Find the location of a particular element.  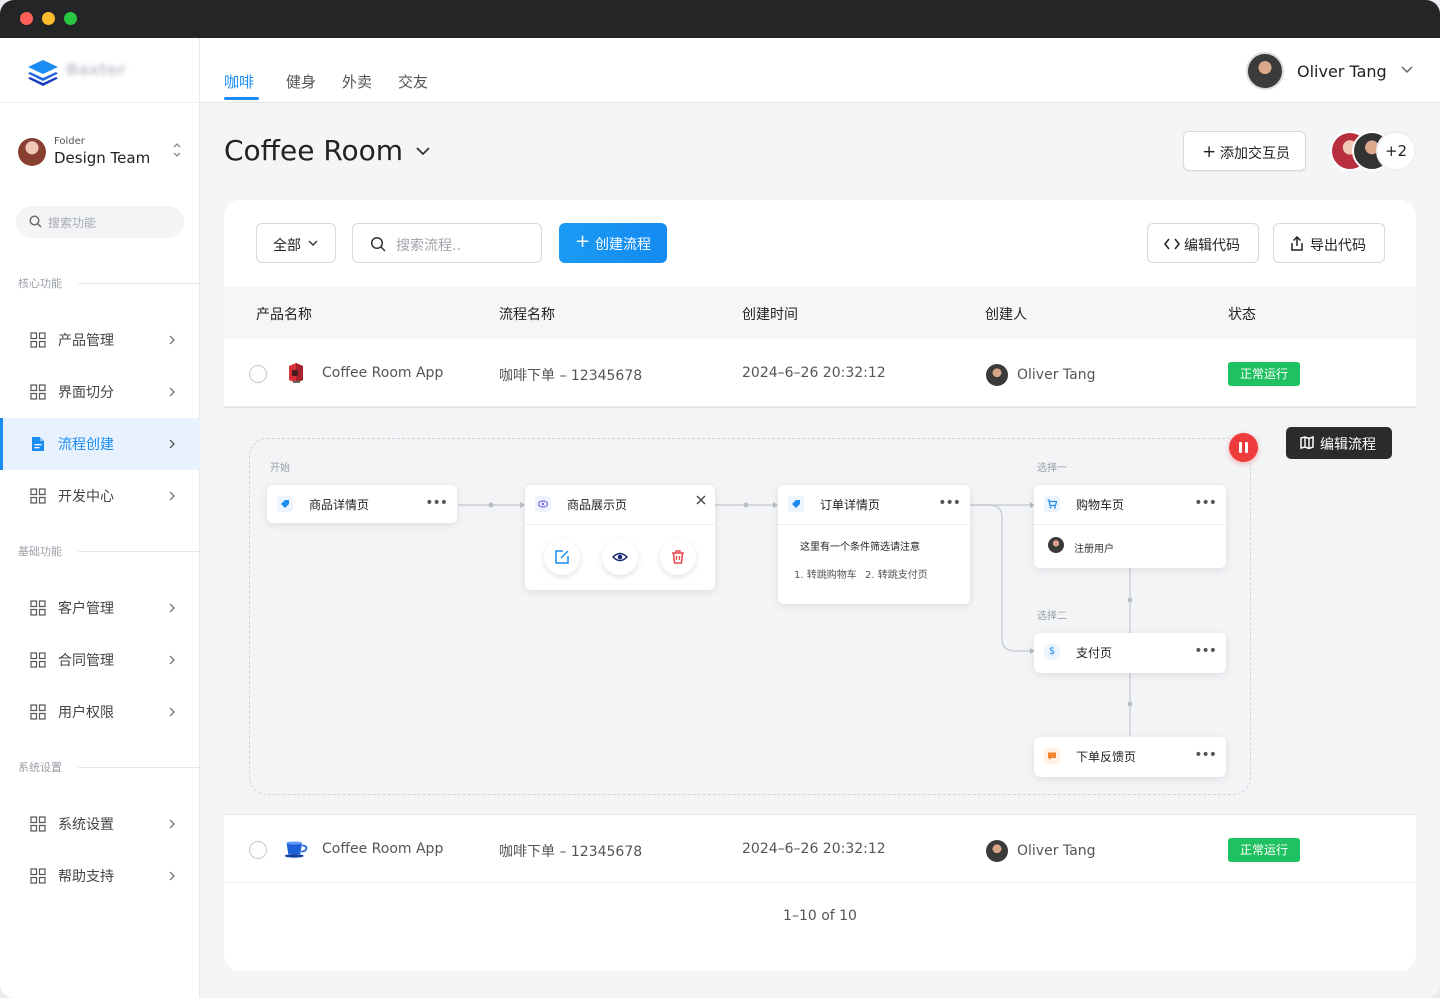

sidebar-item-permissions: 用户权限 is located at coordinates (100, 712).